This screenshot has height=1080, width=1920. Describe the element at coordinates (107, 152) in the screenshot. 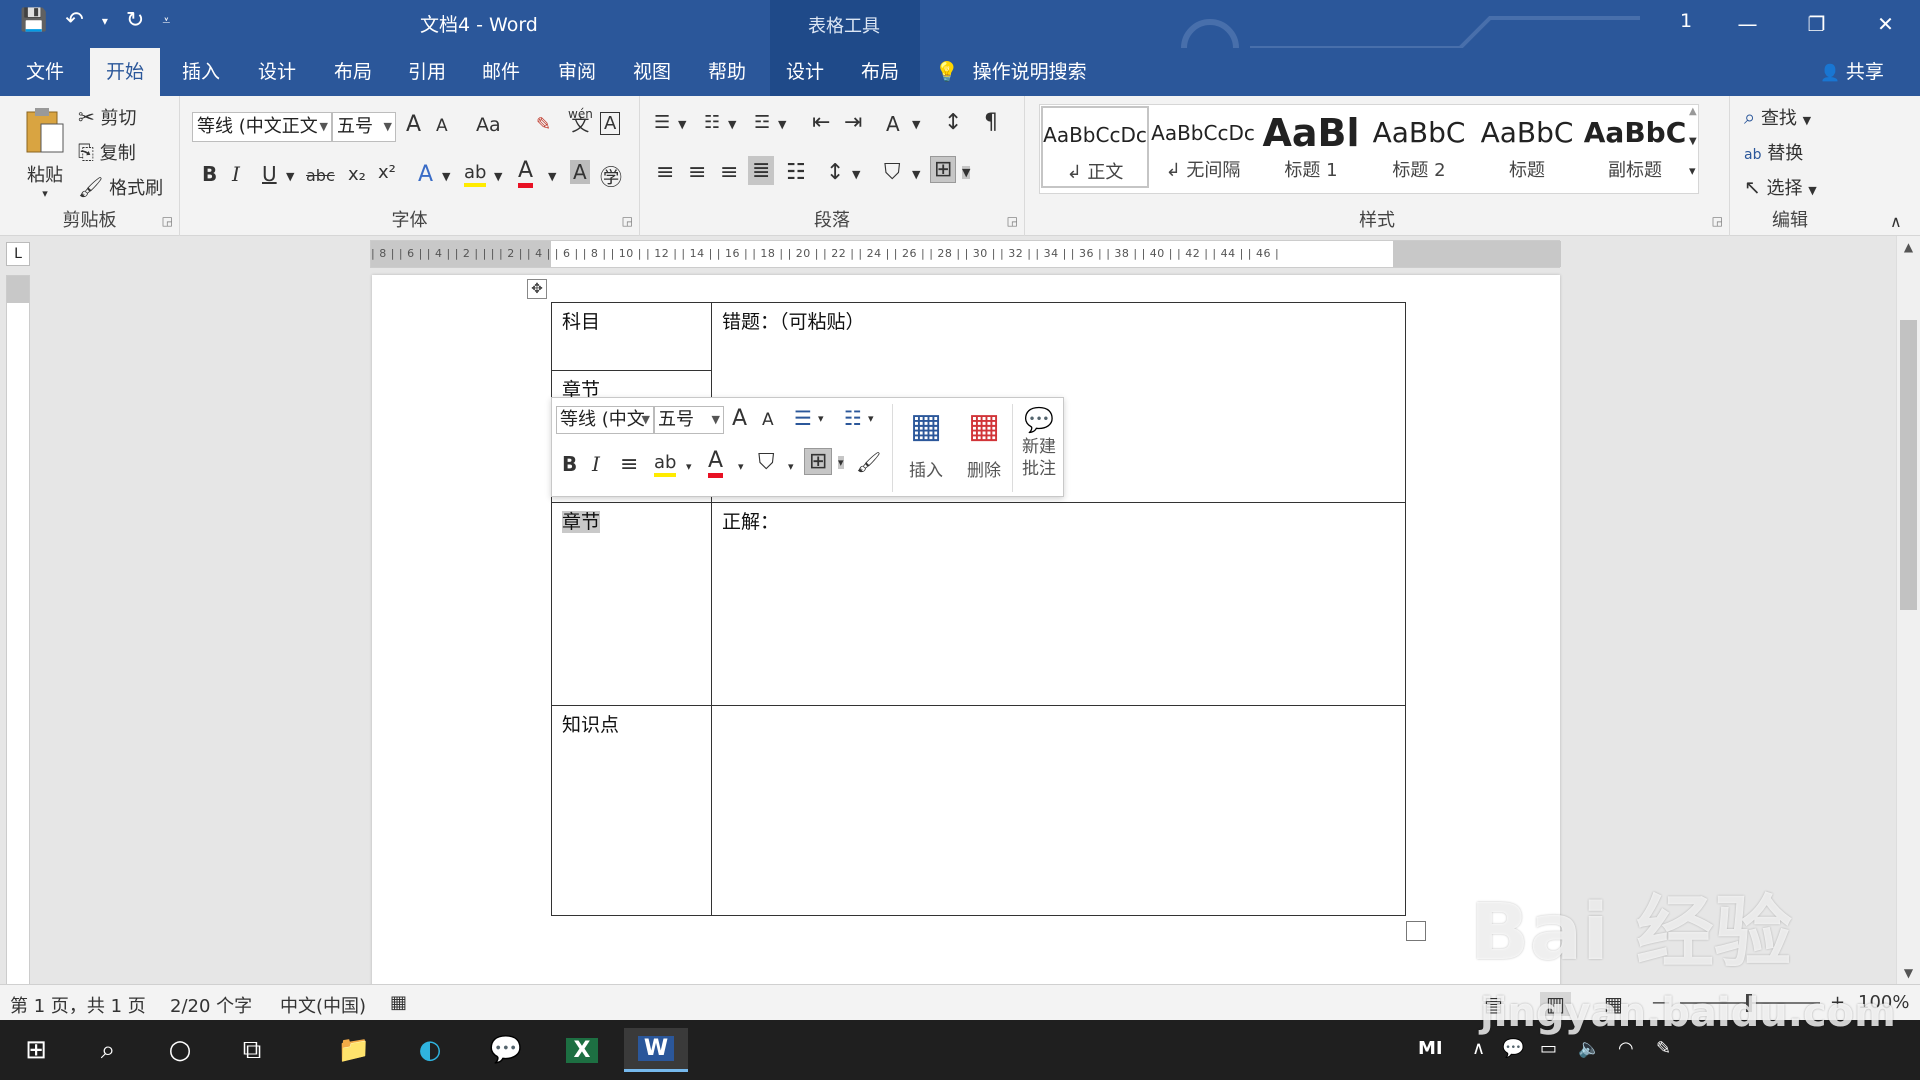

I see `copy-button: ⎘ 复制` at that location.